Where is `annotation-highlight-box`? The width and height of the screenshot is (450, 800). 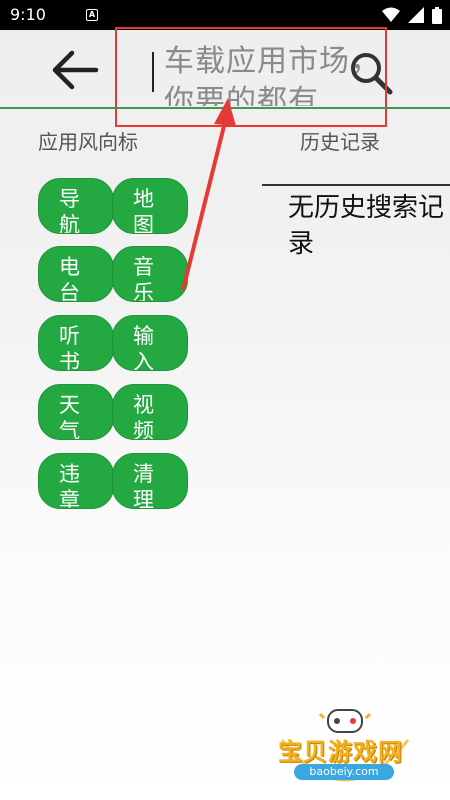
annotation-highlight-box is located at coordinates (251, 77).